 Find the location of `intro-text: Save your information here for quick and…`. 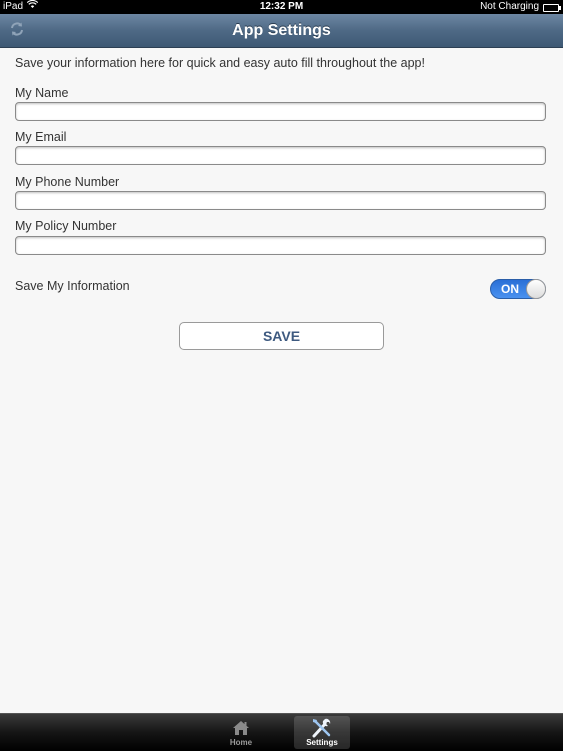

intro-text: Save your information here for quick and… is located at coordinates (220, 63).